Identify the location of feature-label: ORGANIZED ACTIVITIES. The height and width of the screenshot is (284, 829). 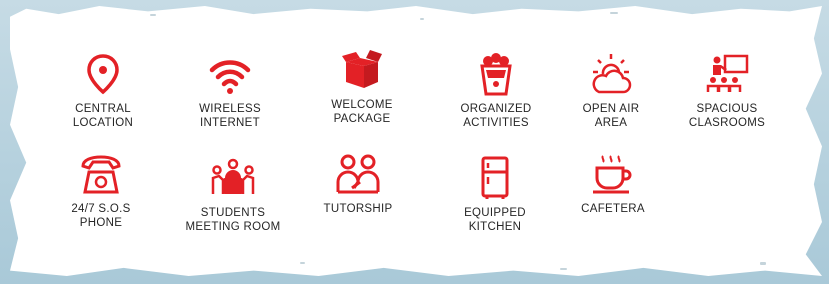
(496, 116).